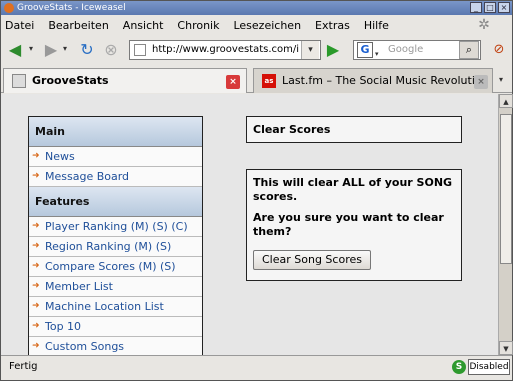 The image size is (513, 381). What do you see at coordinates (333, 50) in the screenshot?
I see `go-button: ▶` at bounding box center [333, 50].